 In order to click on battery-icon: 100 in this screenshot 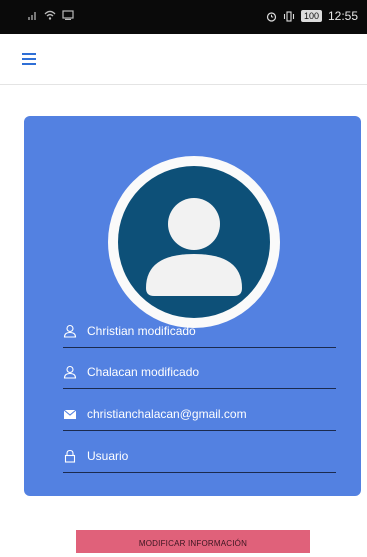, I will do `click(311, 16)`.